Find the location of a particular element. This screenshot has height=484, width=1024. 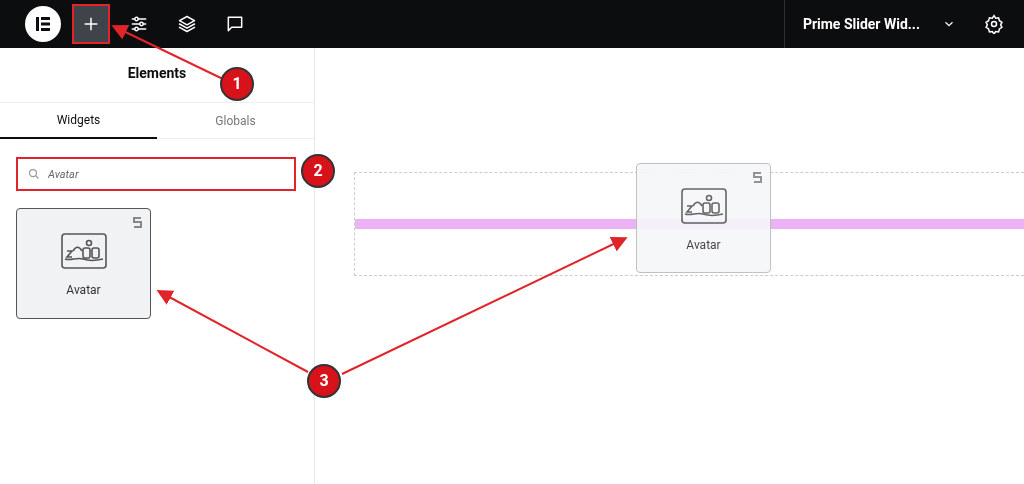

sliders-icon is located at coordinates (139, 24).